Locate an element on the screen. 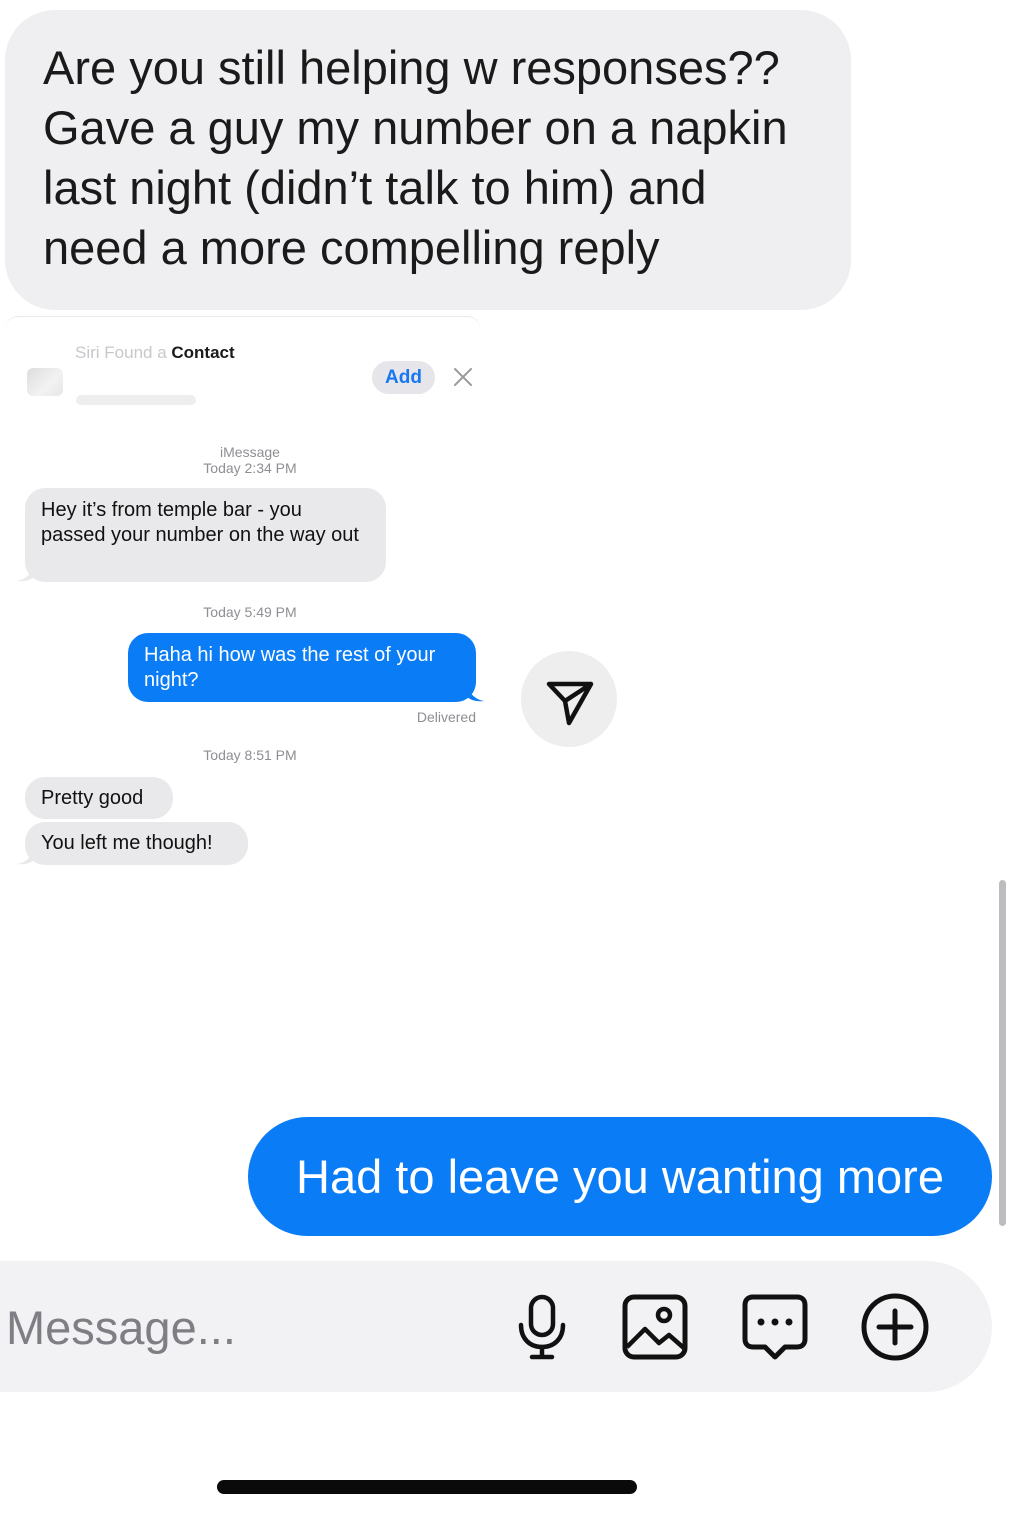 Image resolution: width=1015 pixels, height=1519 pixels. add-contact-button: Add is located at coordinates (403, 377).